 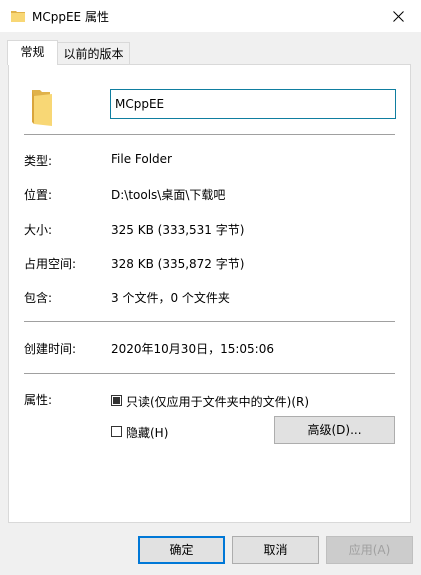 What do you see at coordinates (170, 298) in the screenshot?
I see `contains-value: 3 个文件，0 个文件夹` at bounding box center [170, 298].